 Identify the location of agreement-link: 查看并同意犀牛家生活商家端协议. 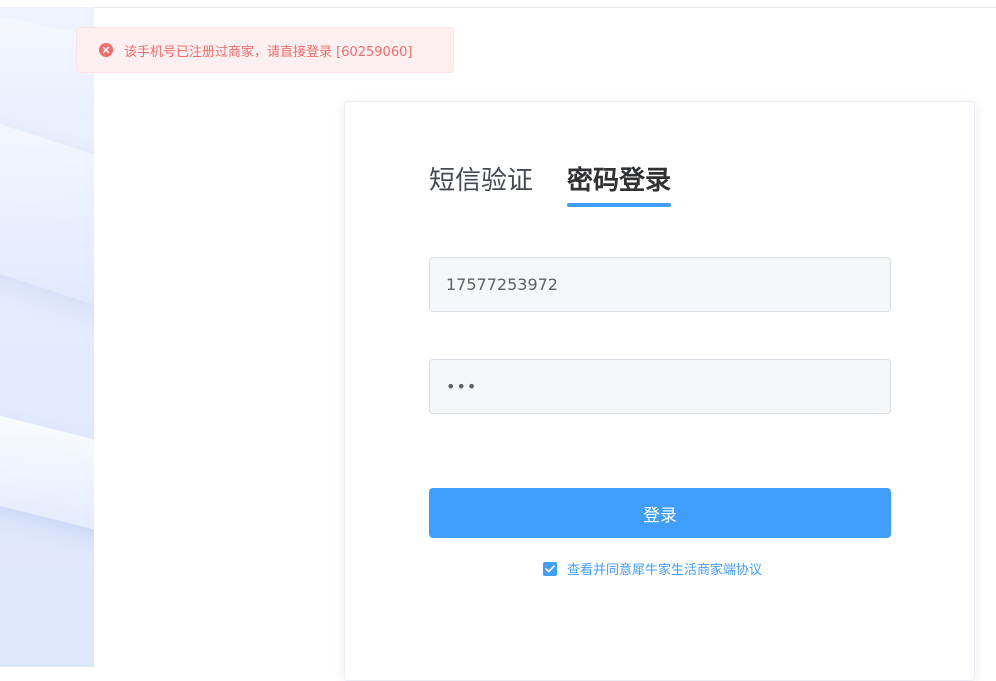
(664, 568).